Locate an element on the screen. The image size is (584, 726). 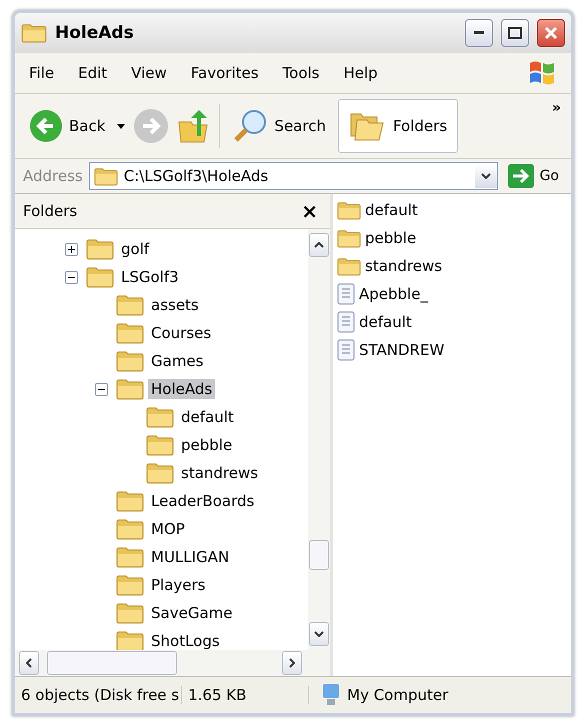
down-caret-icon is located at coordinates (319, 634).